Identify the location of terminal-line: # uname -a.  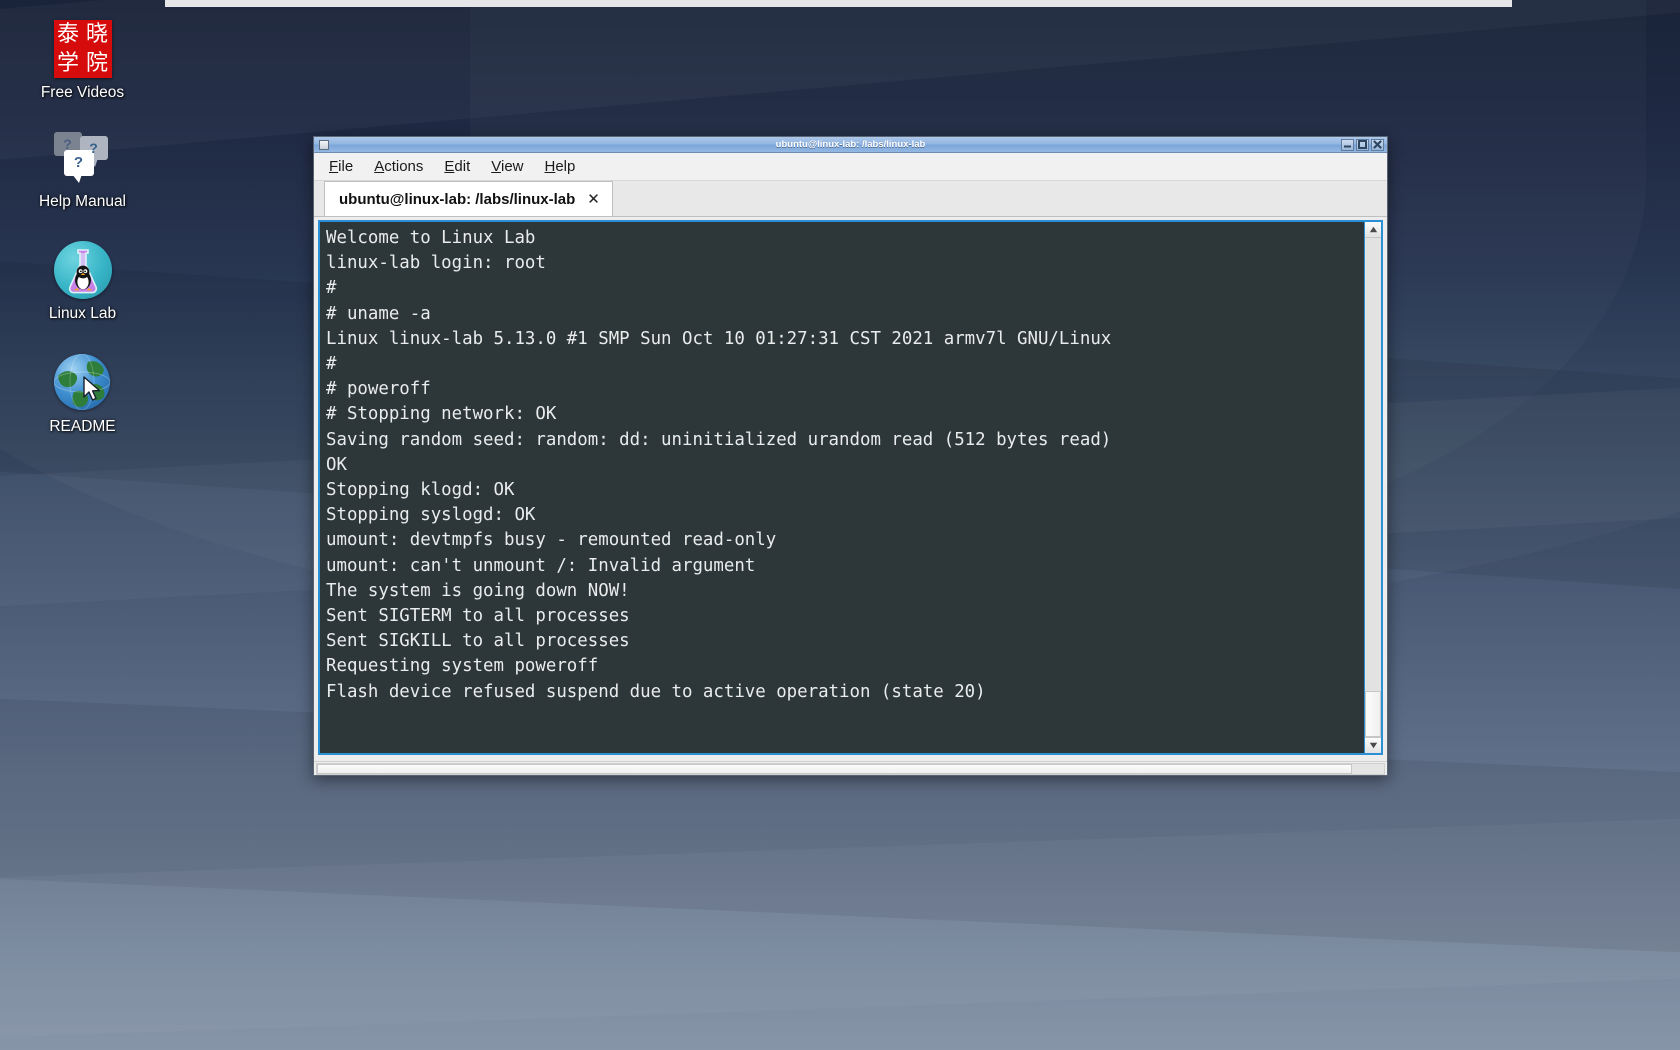
(378, 313).